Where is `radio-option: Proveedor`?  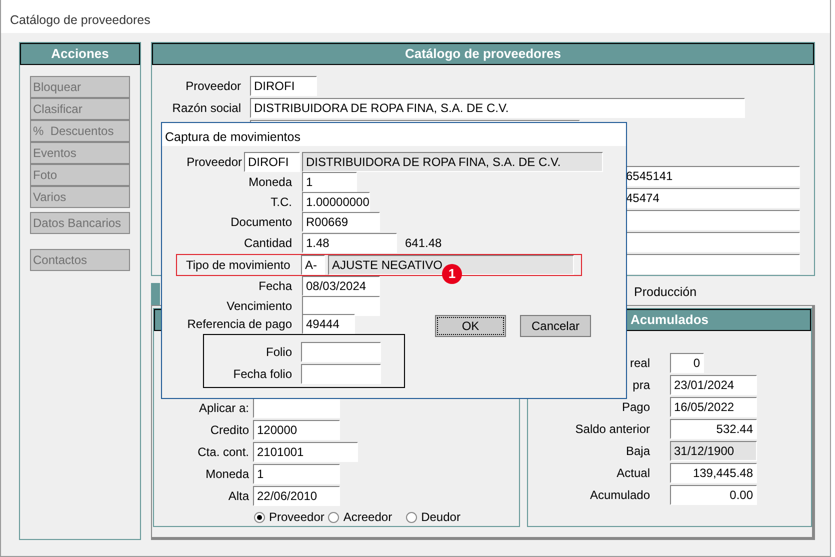 radio-option: Proveedor is located at coordinates (289, 517).